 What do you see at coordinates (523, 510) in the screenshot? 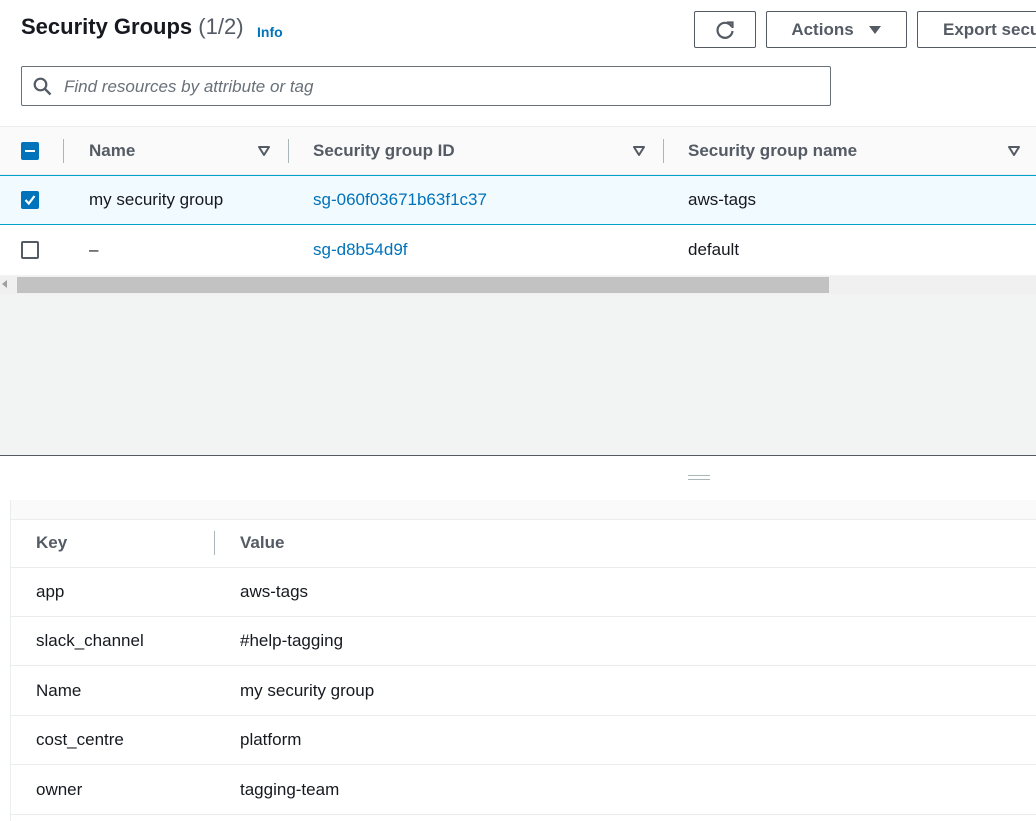
I see `tags-panel-top-bar` at bounding box center [523, 510].